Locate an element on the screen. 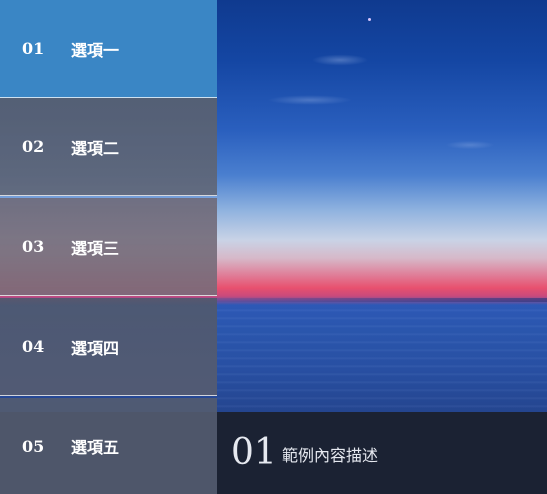 The width and height of the screenshot is (547, 494). tab-option-1: 01 選項一 is located at coordinates (108, 49).